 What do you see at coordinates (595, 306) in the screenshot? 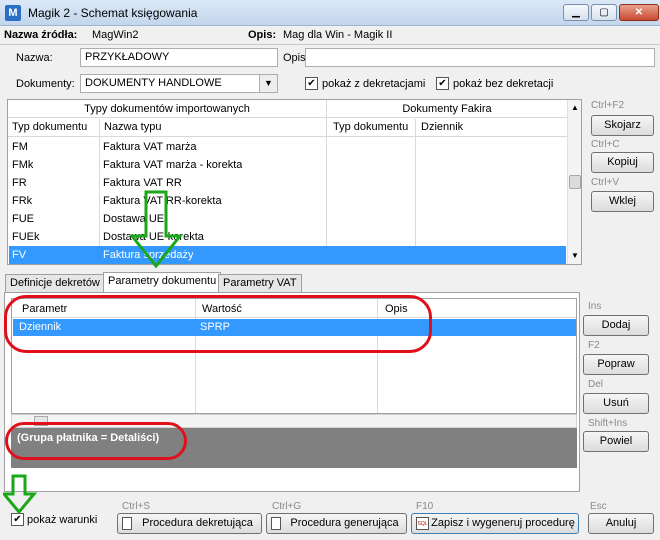
I see `dodaj-shortcut: Ins` at bounding box center [595, 306].